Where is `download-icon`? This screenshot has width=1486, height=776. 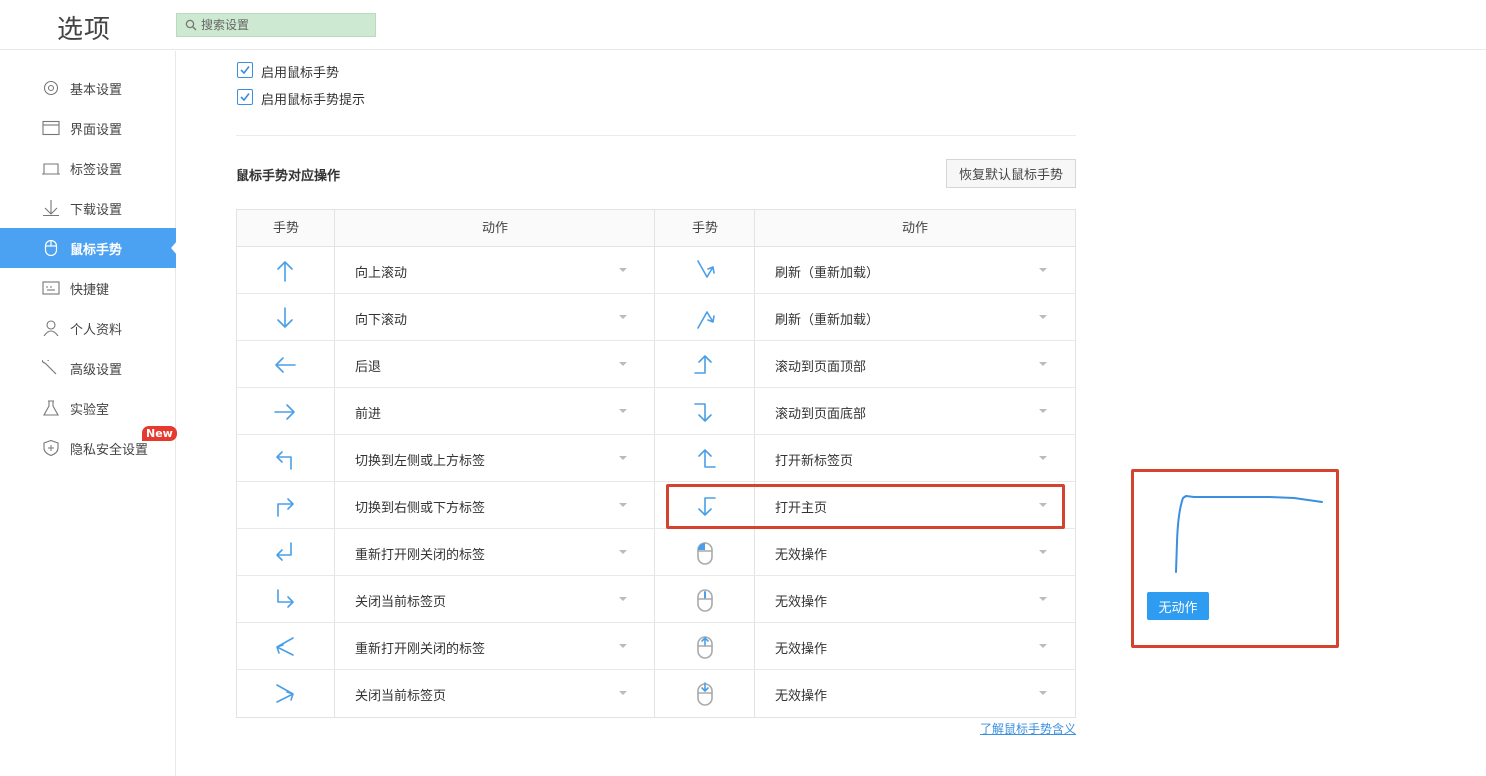
download-icon is located at coordinates (51, 208).